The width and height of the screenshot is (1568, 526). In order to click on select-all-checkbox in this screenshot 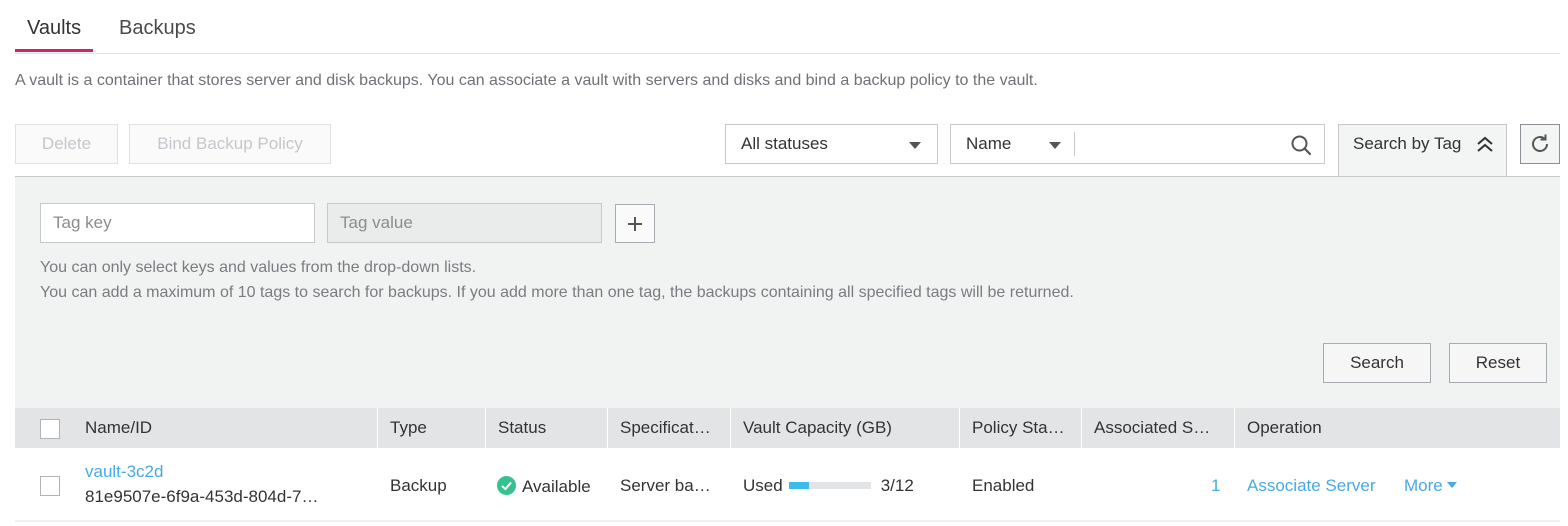, I will do `click(50, 429)`.